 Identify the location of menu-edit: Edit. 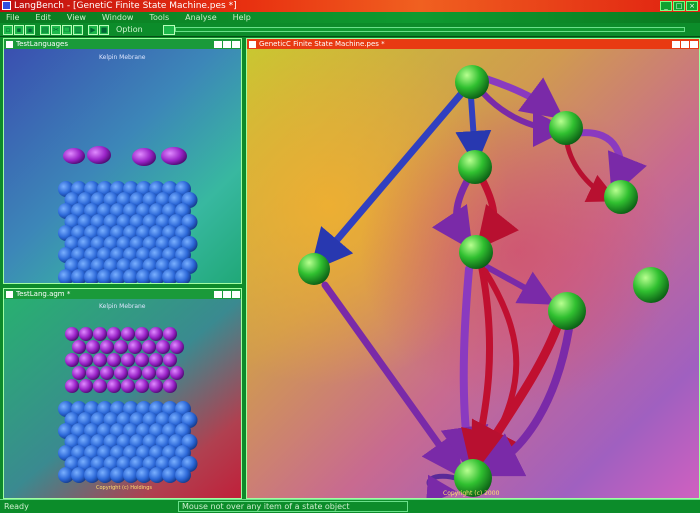
(43, 17).